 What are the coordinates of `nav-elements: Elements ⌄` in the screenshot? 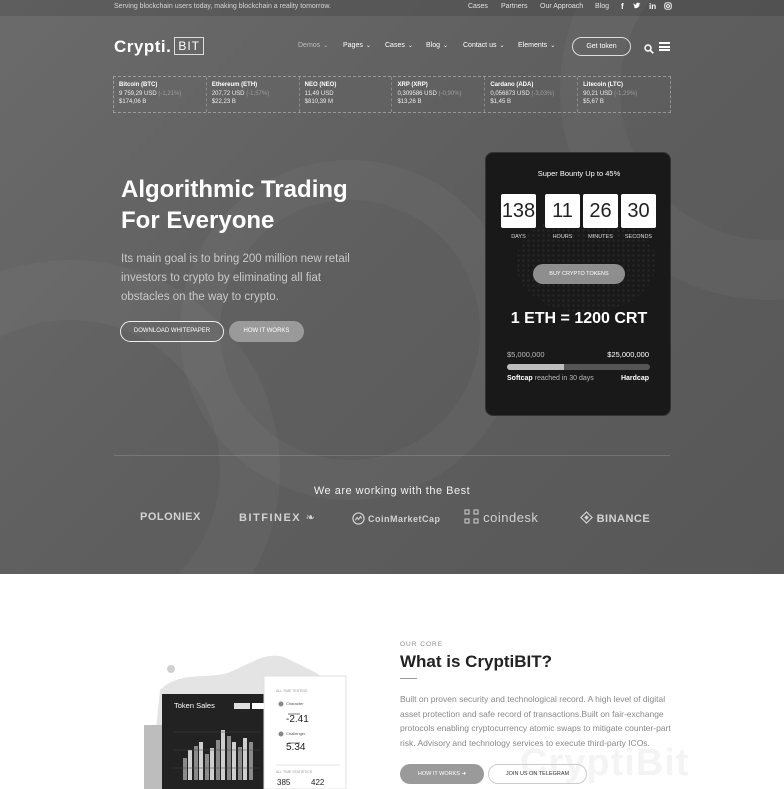 It's located at (536, 45).